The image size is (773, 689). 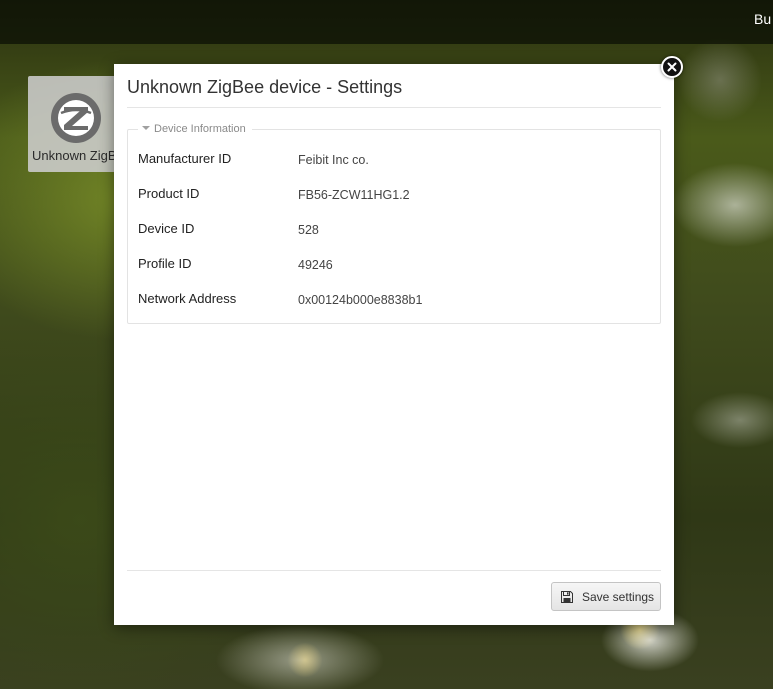 What do you see at coordinates (394, 570) in the screenshot?
I see `footer-divider` at bounding box center [394, 570].